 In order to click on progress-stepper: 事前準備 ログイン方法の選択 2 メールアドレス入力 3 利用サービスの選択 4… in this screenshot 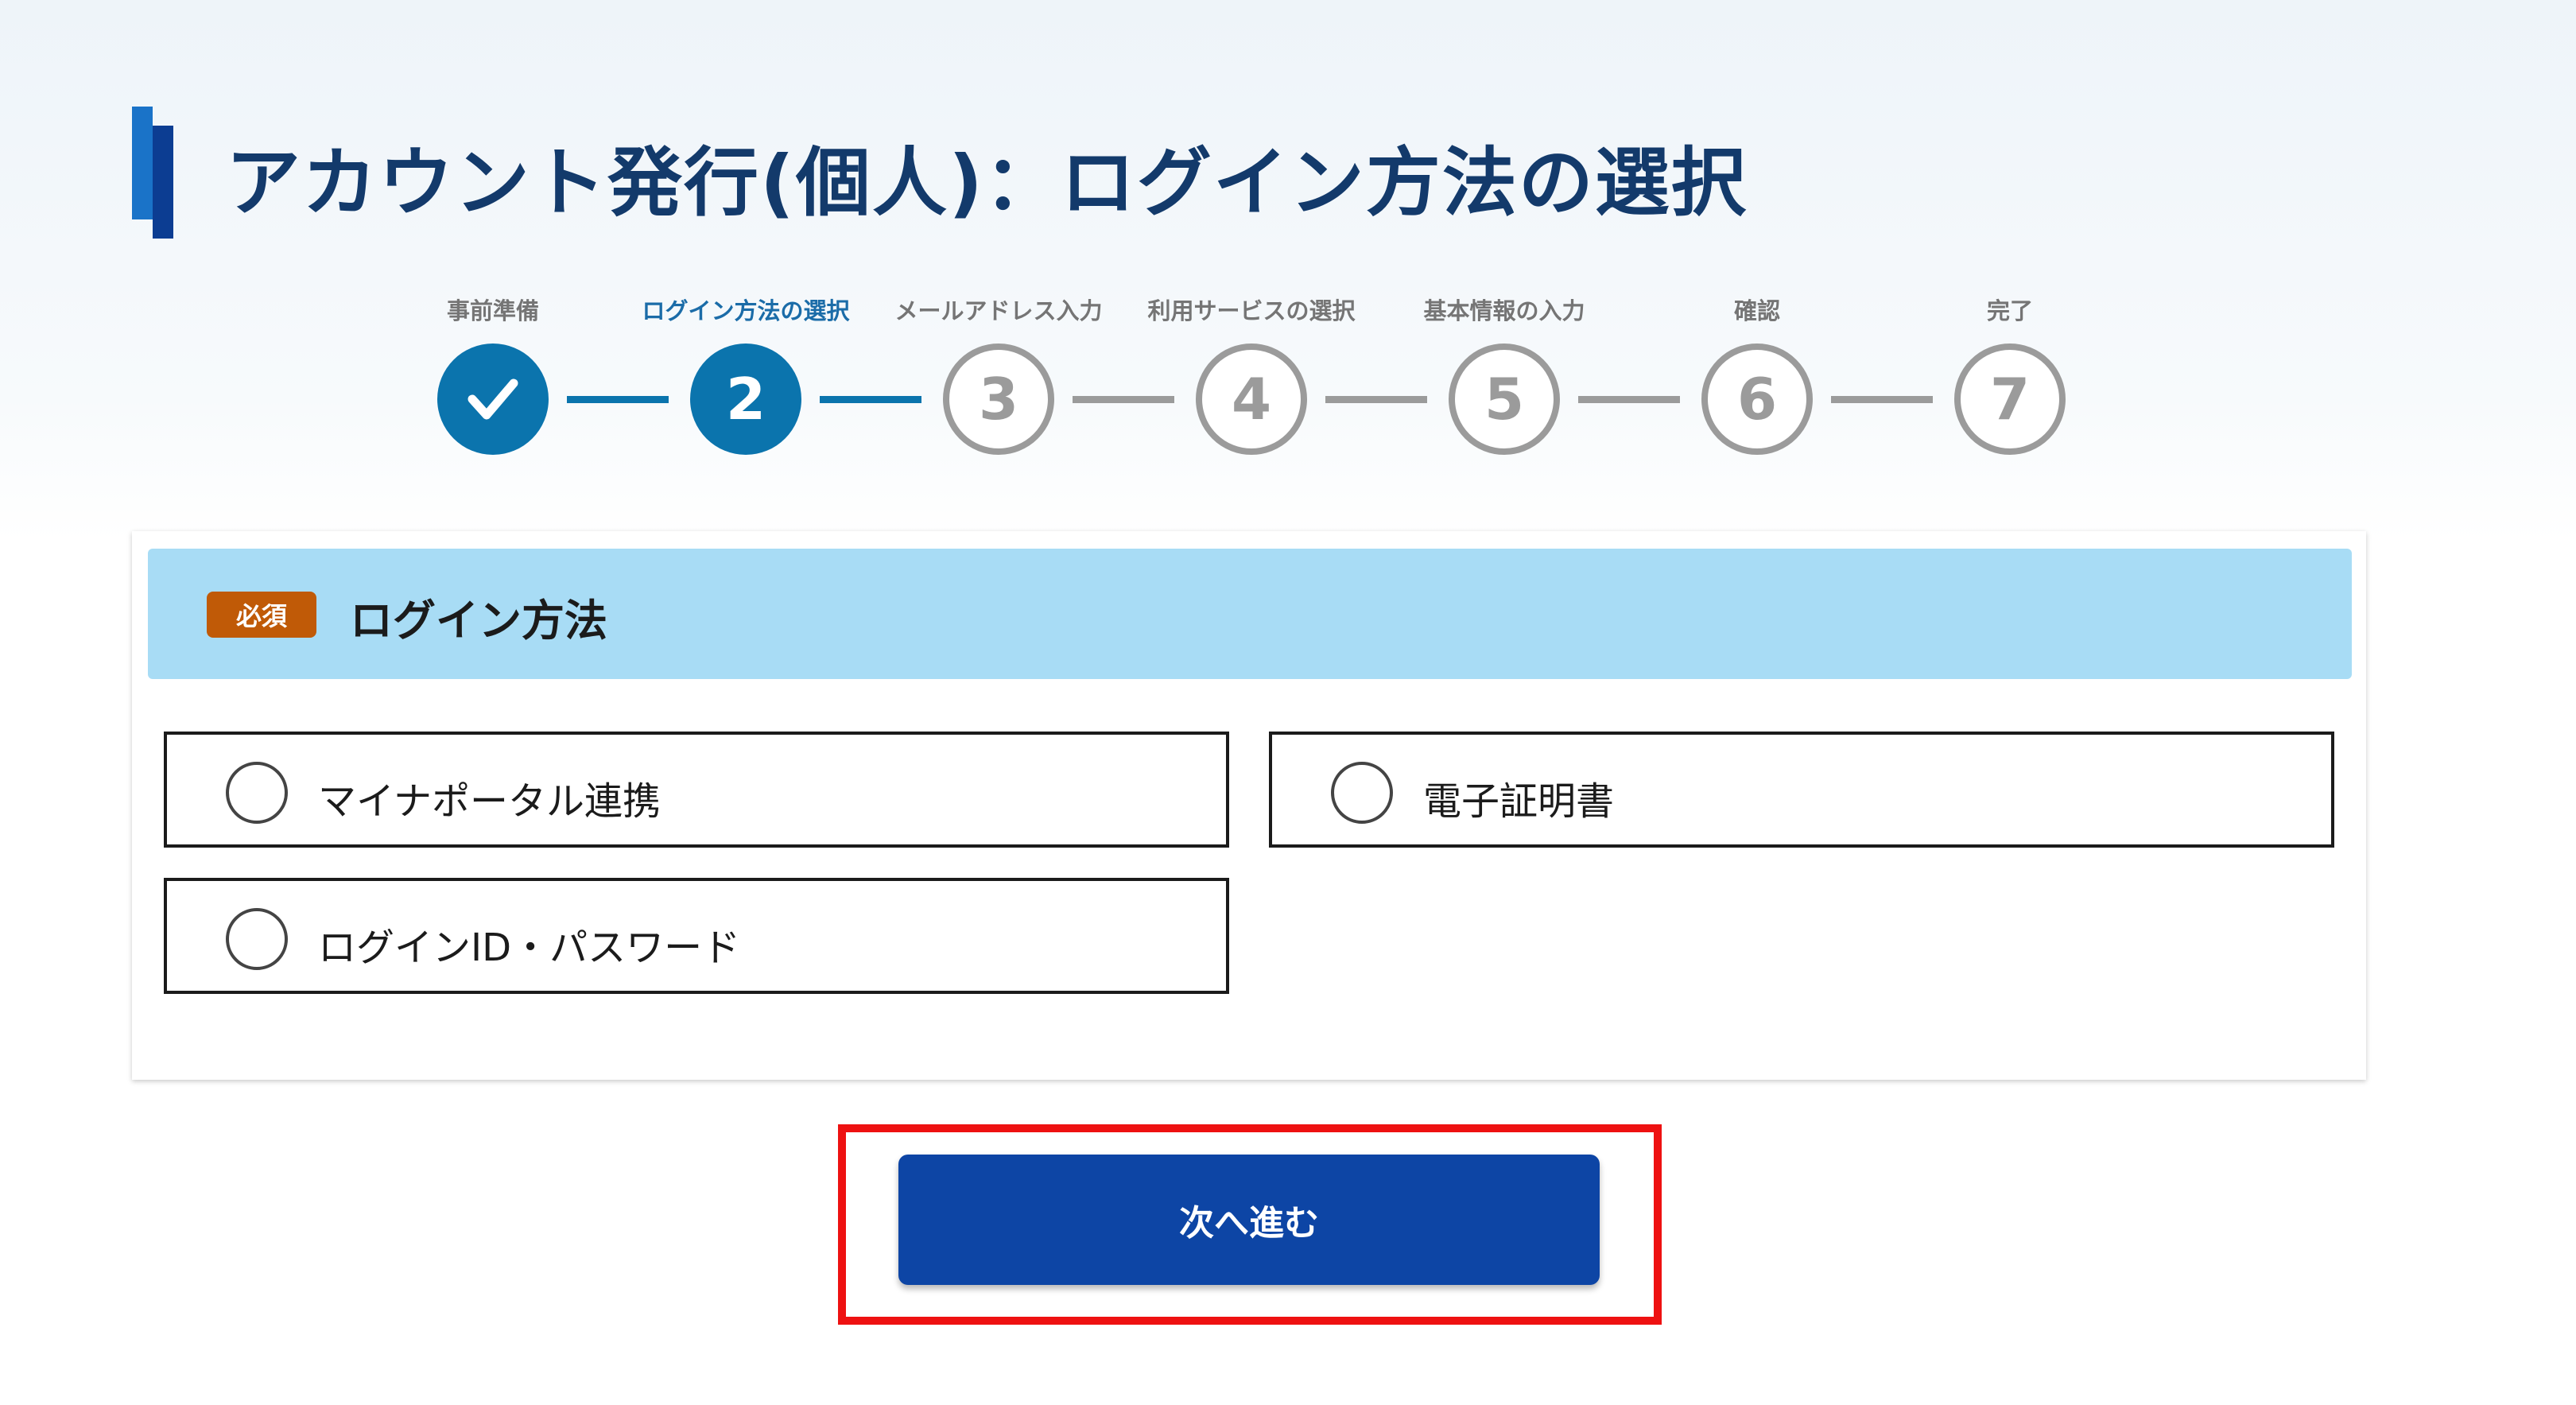, I will do `click(1288, 373)`.